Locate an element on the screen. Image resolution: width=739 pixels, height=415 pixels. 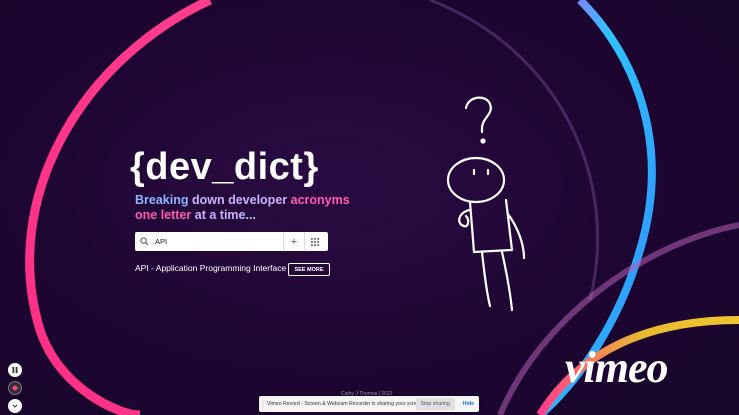
search-input is located at coordinates (218, 241).